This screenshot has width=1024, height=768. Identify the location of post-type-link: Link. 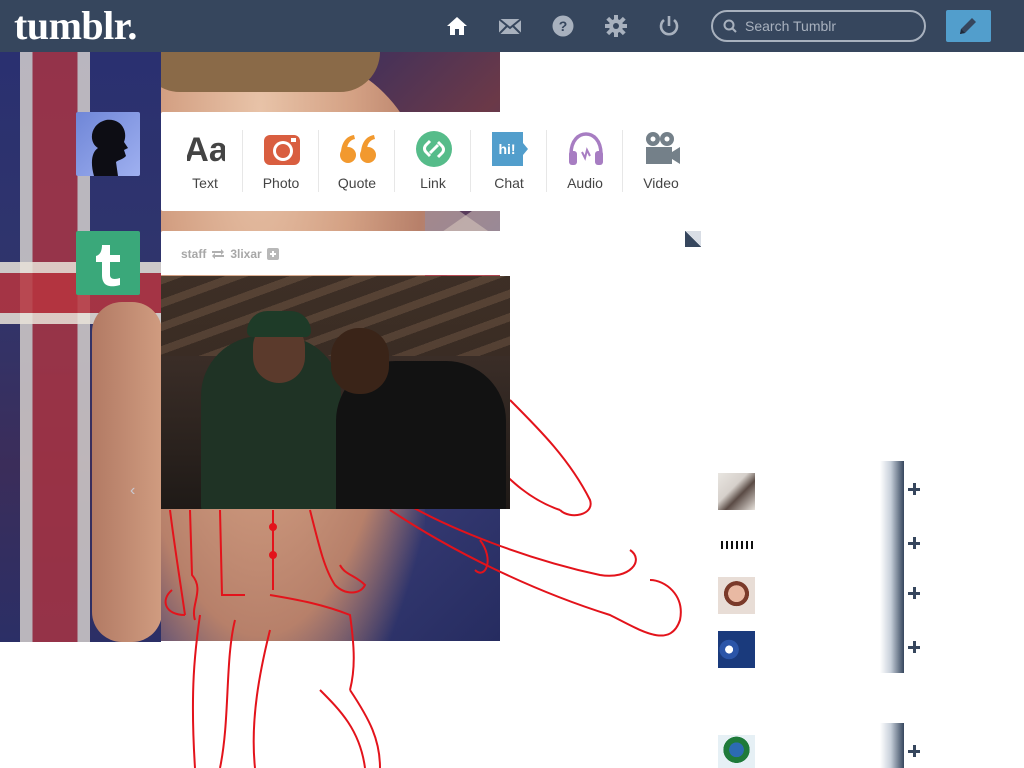
(433, 161).